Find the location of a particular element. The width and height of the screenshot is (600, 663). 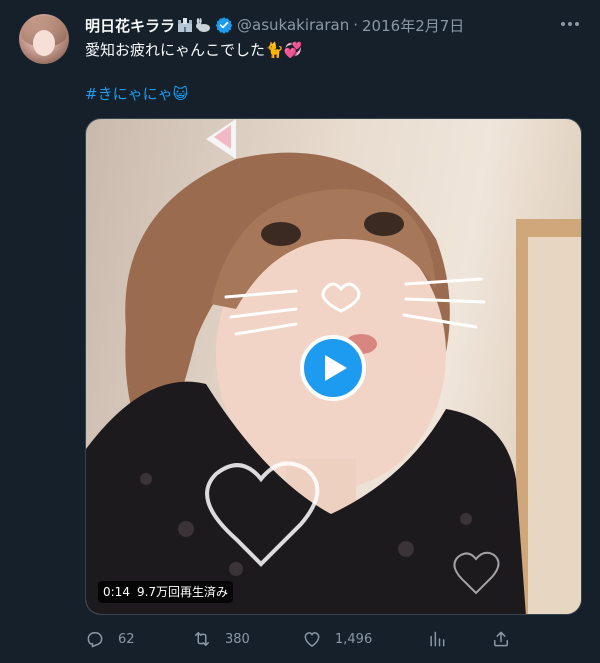

like-button: 1,496 is located at coordinates (337, 639).